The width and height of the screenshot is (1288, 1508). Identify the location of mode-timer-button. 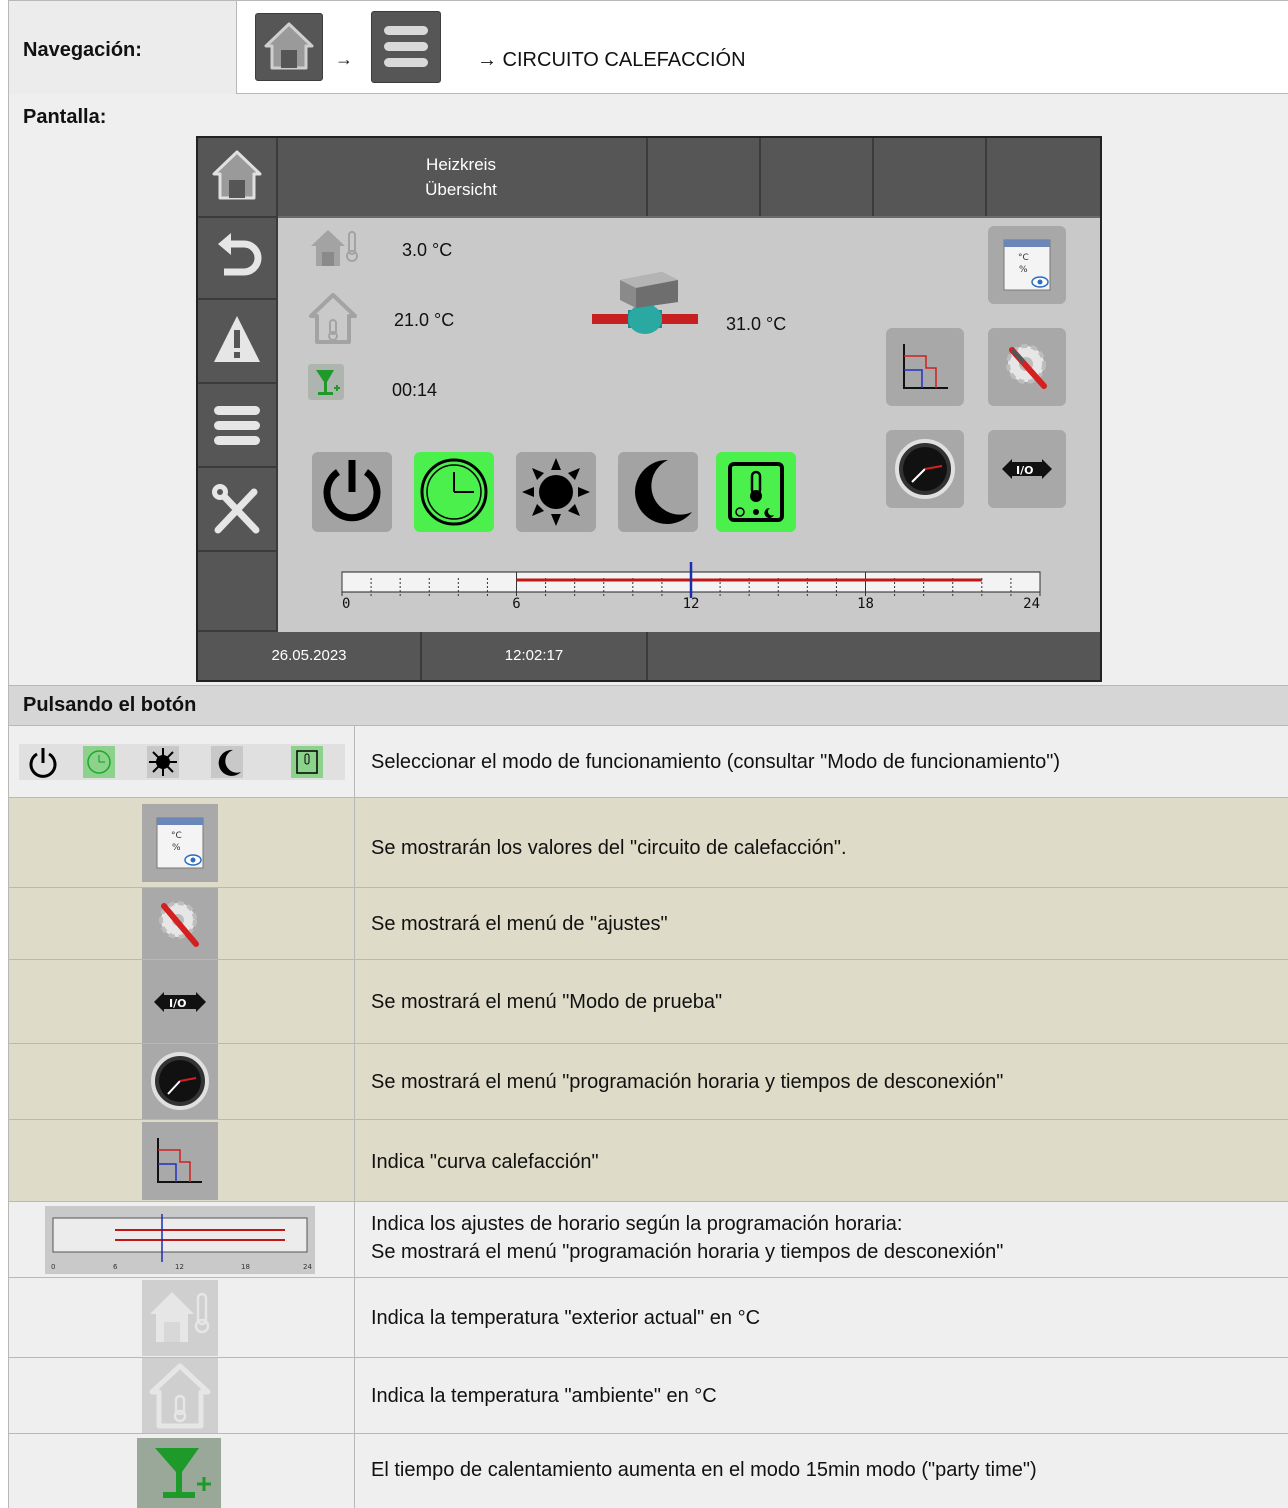
(756, 492).